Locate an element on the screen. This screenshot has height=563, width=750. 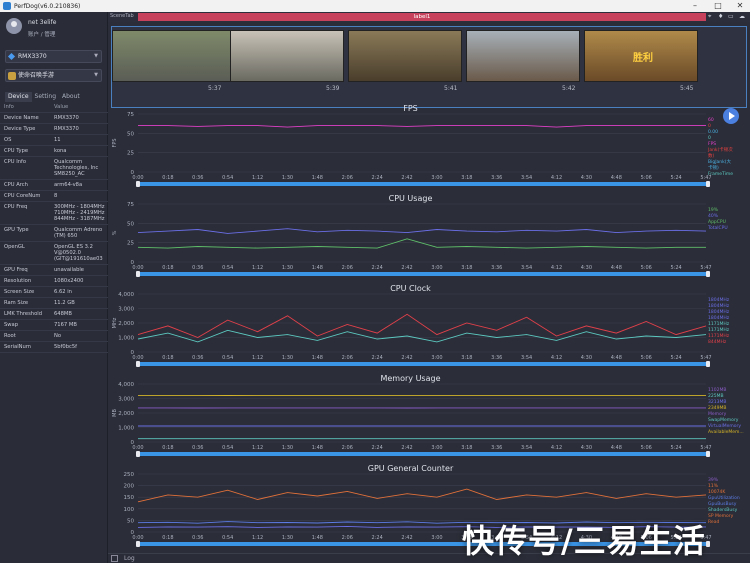
prop-key: Ram Size is located at coordinates (16, 303).